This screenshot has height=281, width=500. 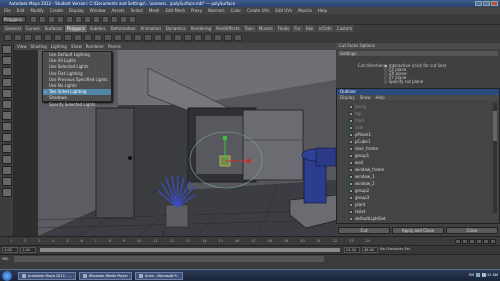 I want to click on character-set-dropdown: No Character Set, so click(x=395, y=249).